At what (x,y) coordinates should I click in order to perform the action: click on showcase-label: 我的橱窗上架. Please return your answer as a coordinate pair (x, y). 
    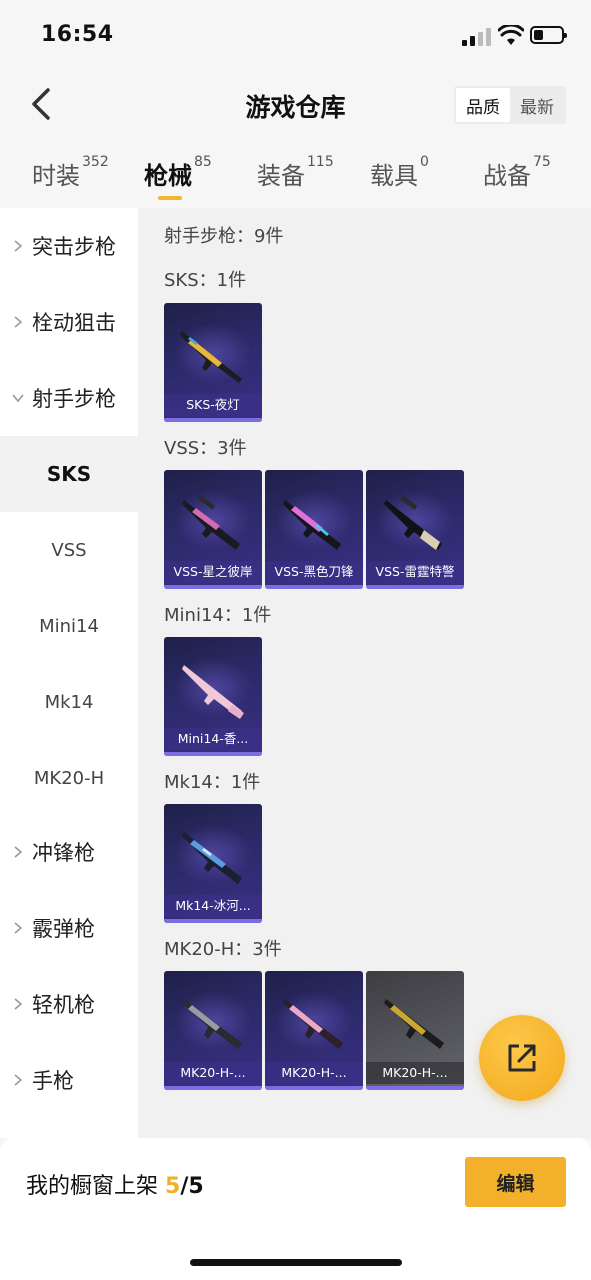
    Looking at the image, I should click on (92, 1186).